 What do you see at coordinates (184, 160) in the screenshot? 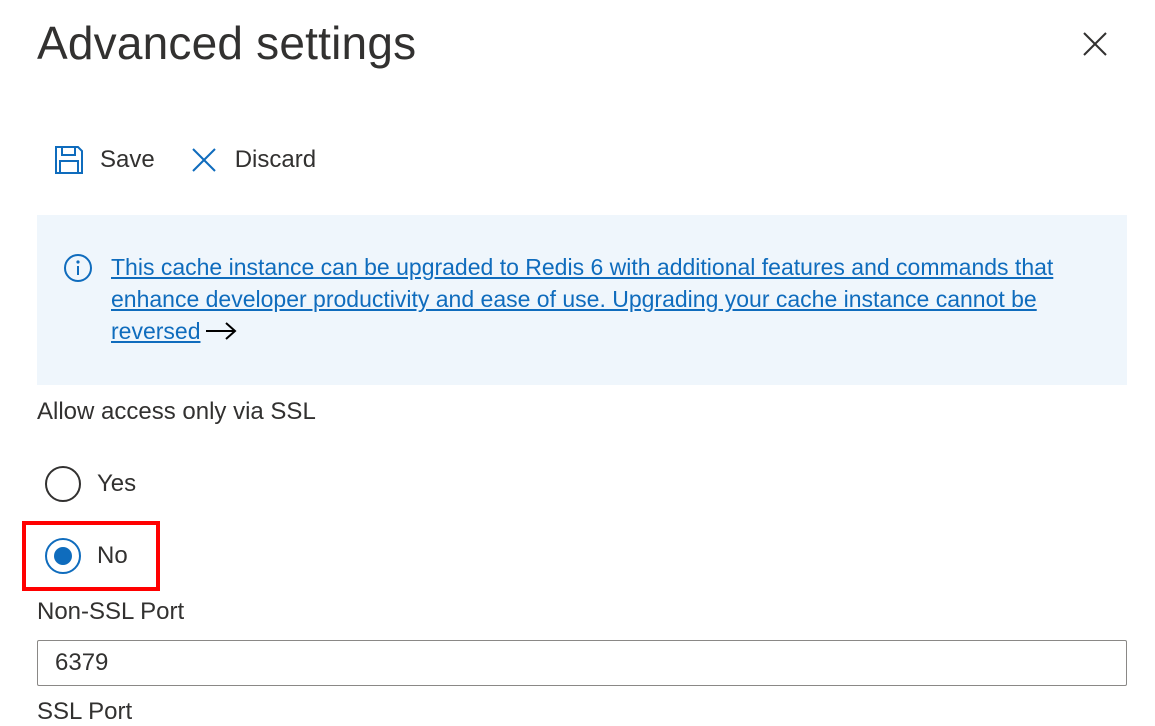
I see `command-bar: Save Discard` at bounding box center [184, 160].